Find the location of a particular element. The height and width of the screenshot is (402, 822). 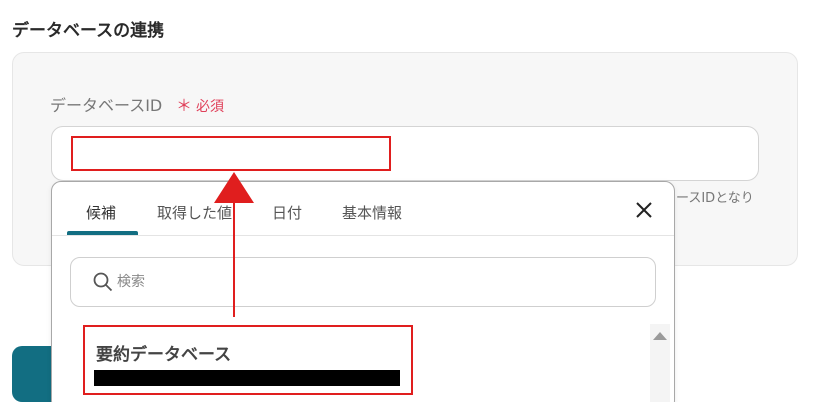

dropdown-tabs: 候補 取得した値 日付 基本情報 is located at coordinates (363, 209).